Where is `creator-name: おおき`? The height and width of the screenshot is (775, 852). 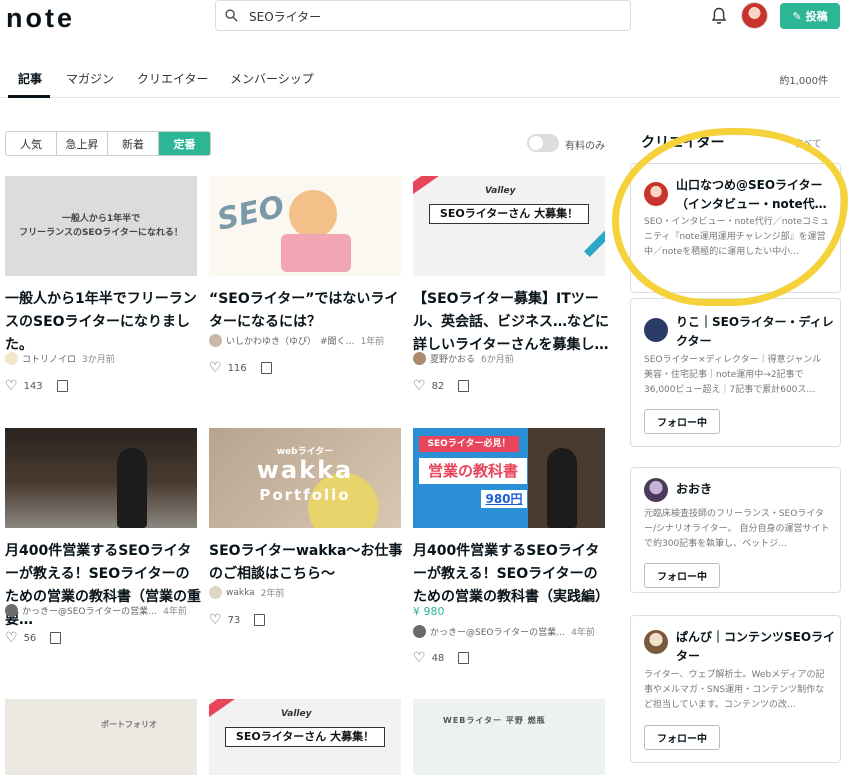 creator-name: おおき is located at coordinates (756, 489).